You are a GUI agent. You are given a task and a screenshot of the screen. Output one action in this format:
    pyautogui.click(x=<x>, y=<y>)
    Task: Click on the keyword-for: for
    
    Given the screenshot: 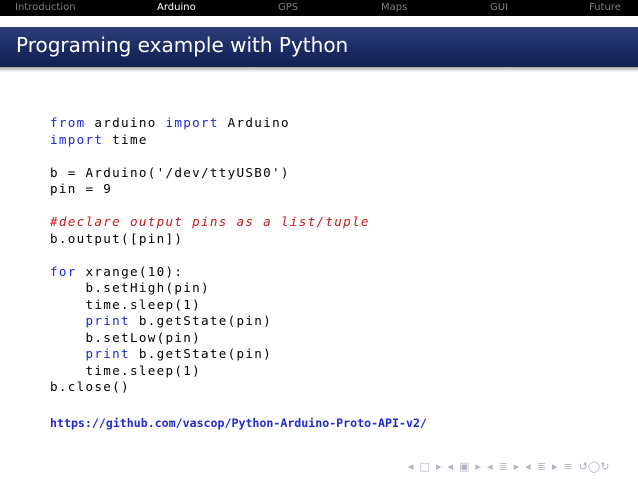 What is the action you would take?
    pyautogui.click(x=63, y=271)
    